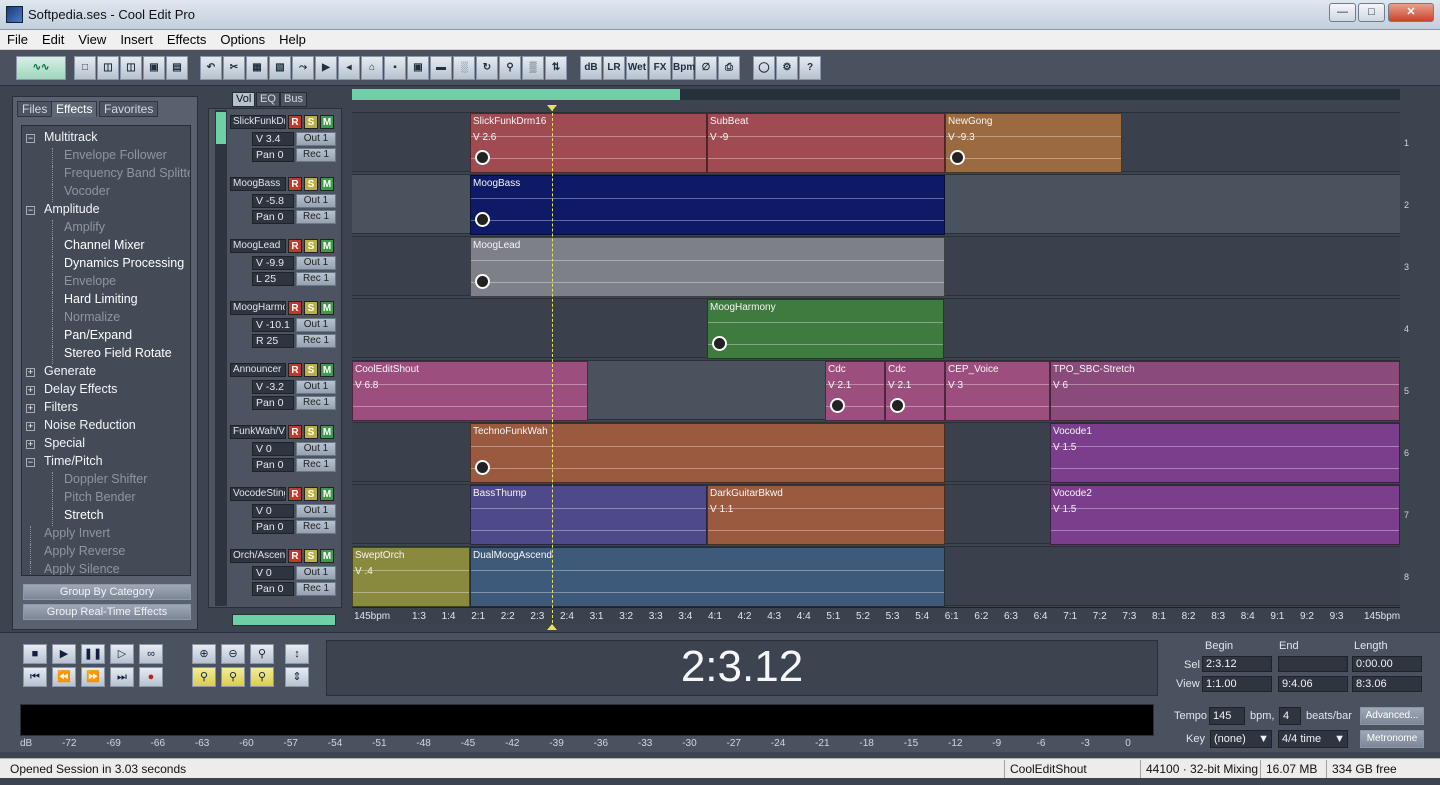 This screenshot has height=785, width=1440. Describe the element at coordinates (1227, 716) in the screenshot. I see `tempo-field: 145` at that location.